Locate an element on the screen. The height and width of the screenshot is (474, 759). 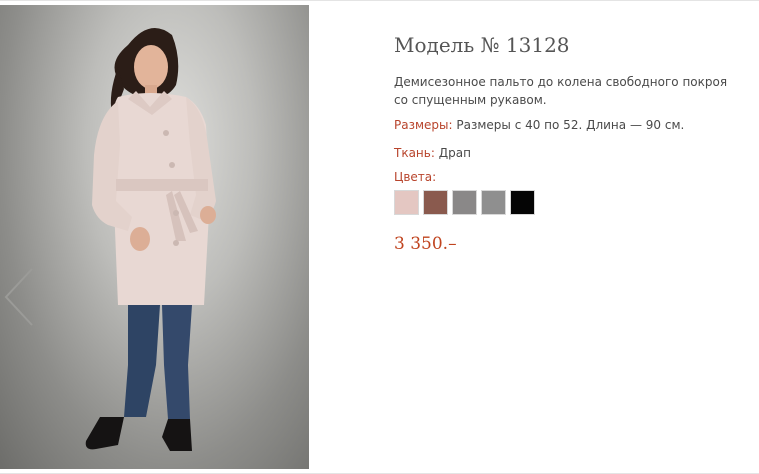
colors-label: Цвета: is located at coordinates (415, 177).